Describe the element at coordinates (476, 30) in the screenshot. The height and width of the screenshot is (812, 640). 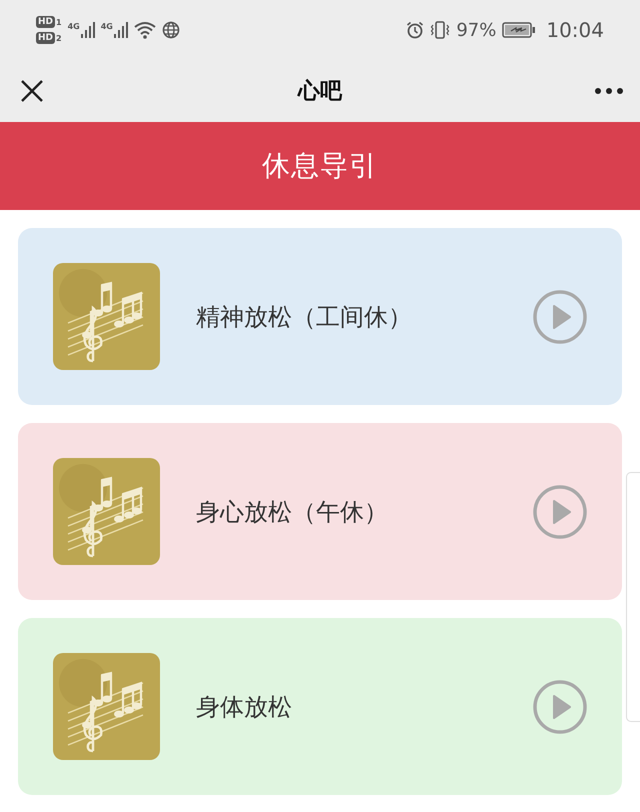
I see `battery-percent: 97%` at that location.